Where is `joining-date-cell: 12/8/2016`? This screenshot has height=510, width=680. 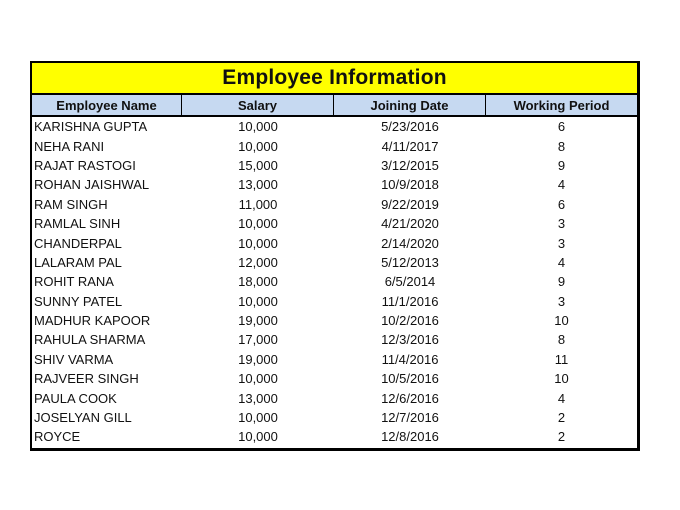
joining-date-cell: 12/8/2016 is located at coordinates (410, 437).